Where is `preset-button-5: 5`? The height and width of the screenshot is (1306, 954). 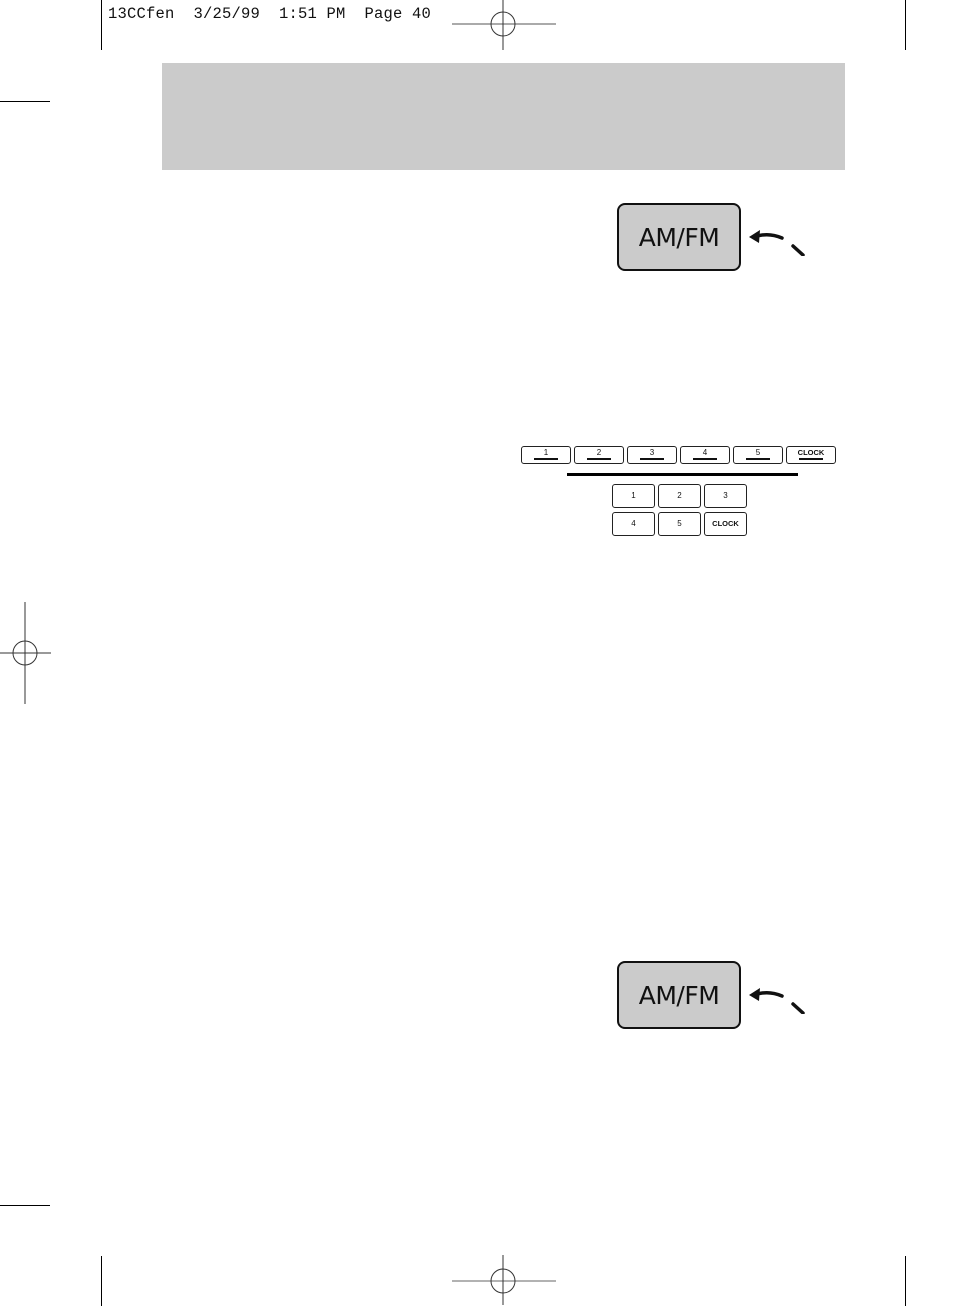
preset-button-5: 5 is located at coordinates (758, 455).